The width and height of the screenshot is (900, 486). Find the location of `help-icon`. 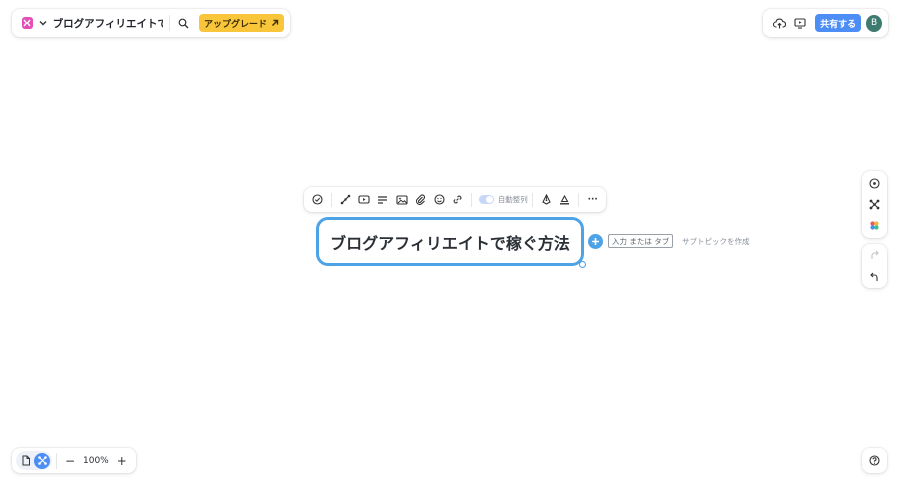

help-icon is located at coordinates (874, 460).